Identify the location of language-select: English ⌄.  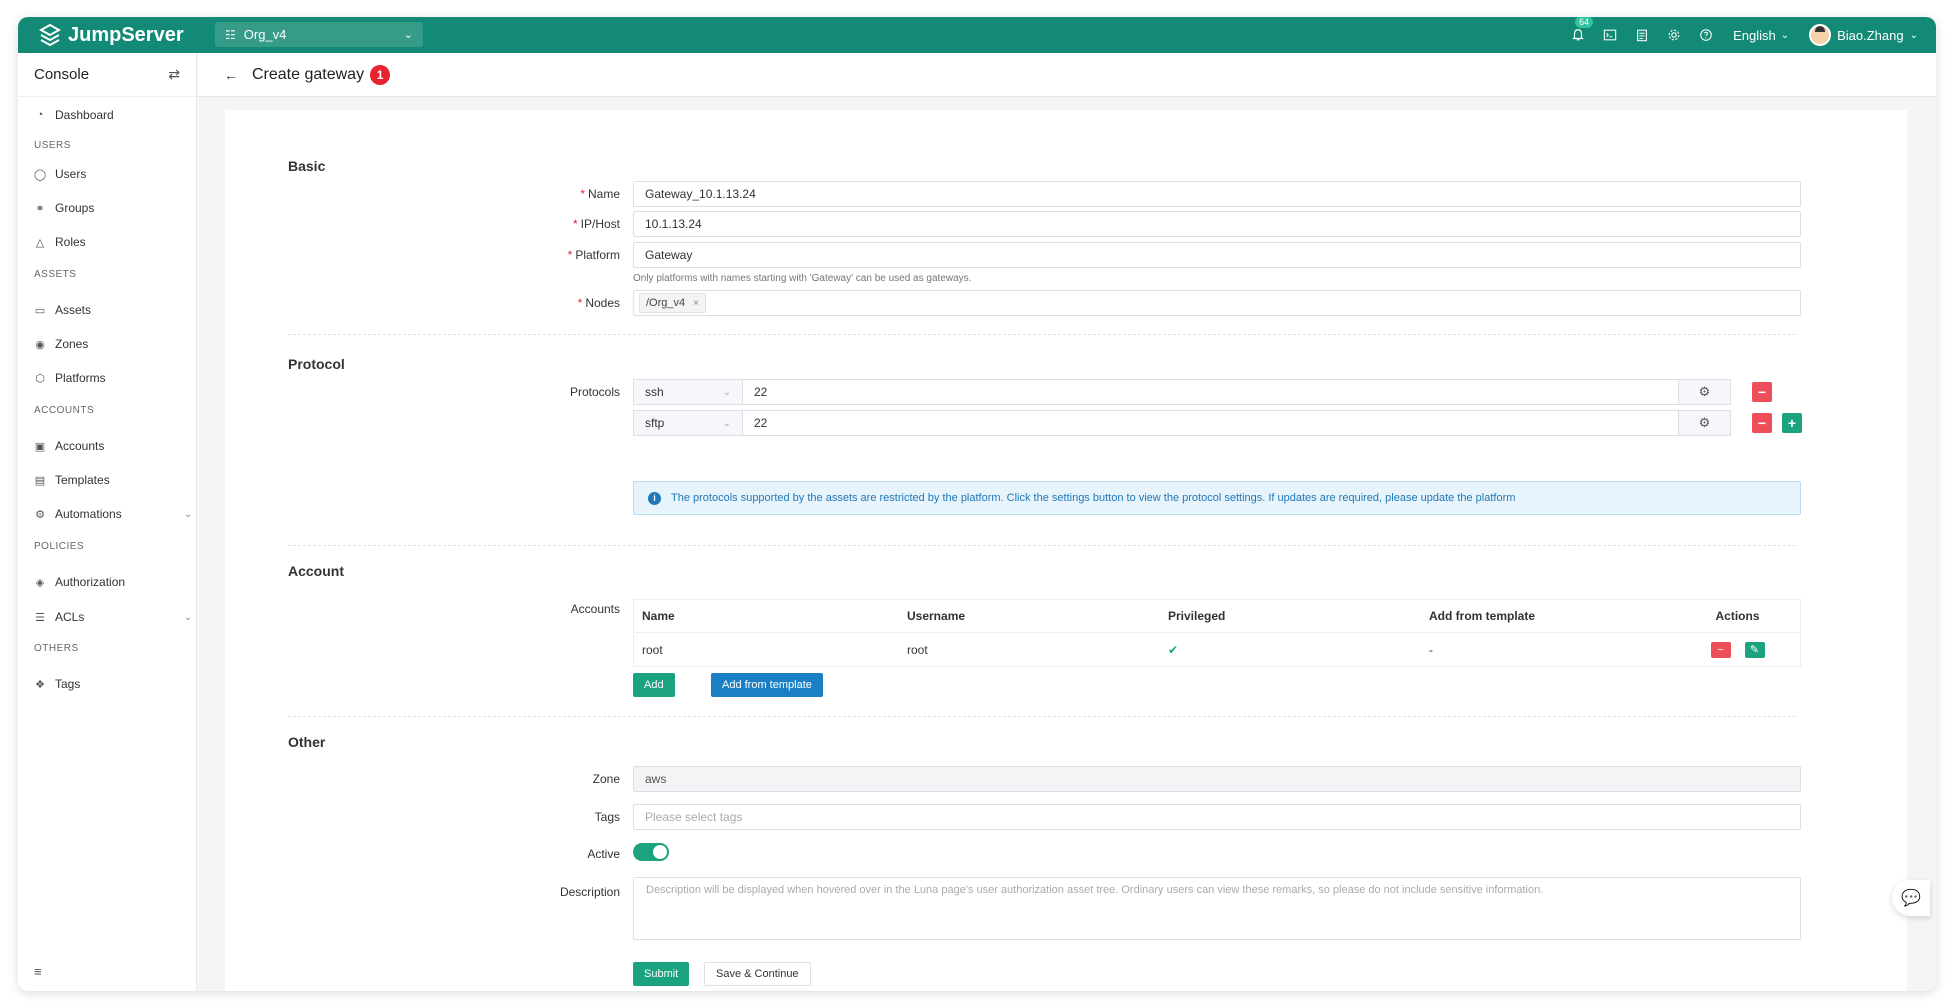
(1761, 35).